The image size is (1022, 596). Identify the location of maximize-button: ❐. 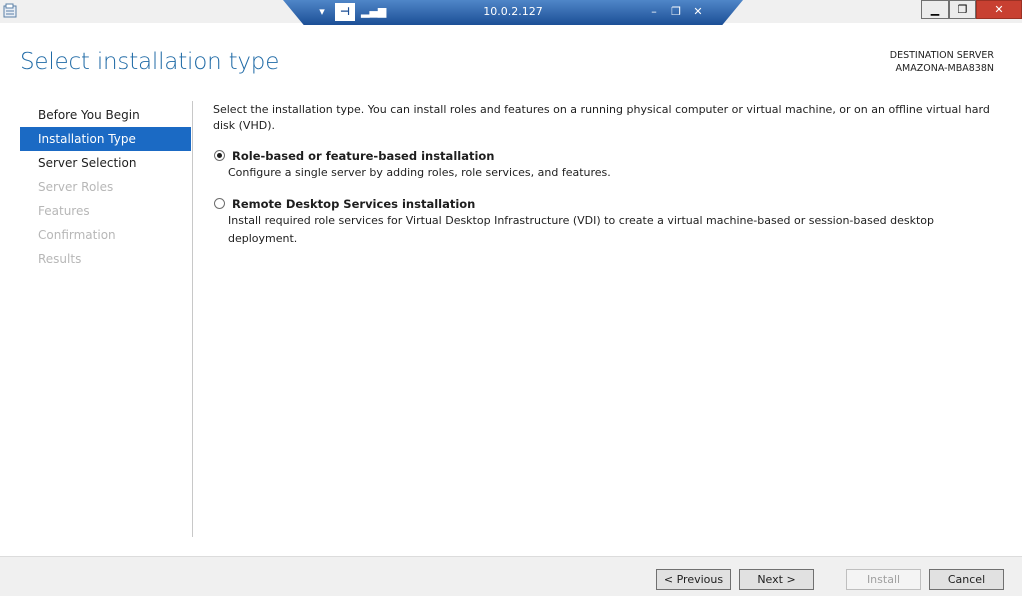
(962, 9).